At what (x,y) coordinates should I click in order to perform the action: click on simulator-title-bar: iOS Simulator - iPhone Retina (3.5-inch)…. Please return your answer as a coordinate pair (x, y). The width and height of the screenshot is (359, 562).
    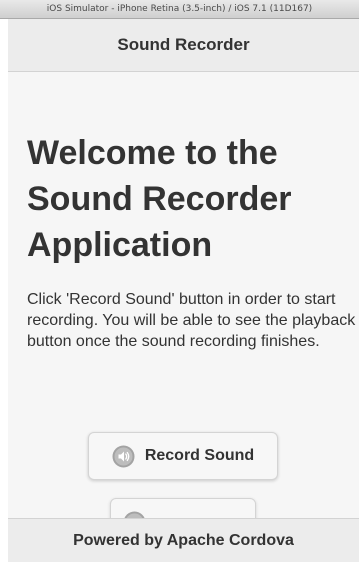
    Looking at the image, I should click on (179, 9).